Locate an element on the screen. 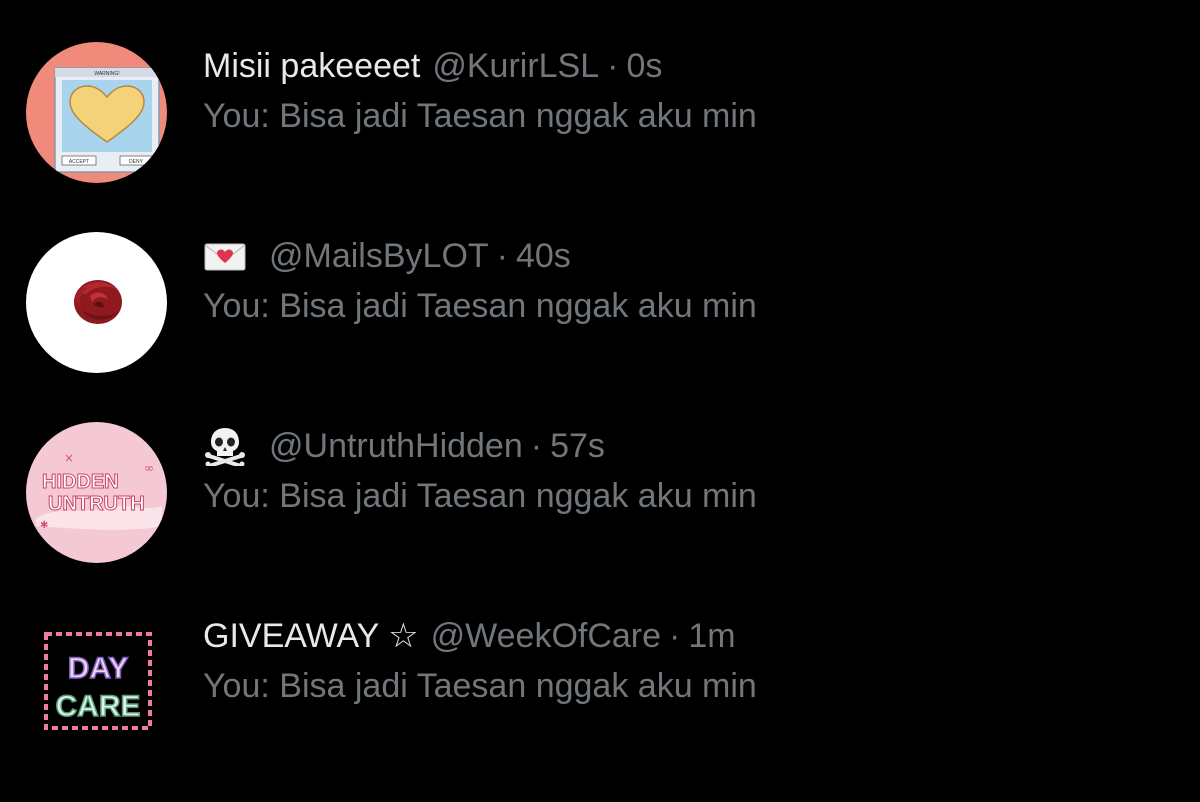 Image resolution: width=1200 pixels, height=802 pixels. conversation-header: @UntruthHidden · 57s is located at coordinates (404, 446).